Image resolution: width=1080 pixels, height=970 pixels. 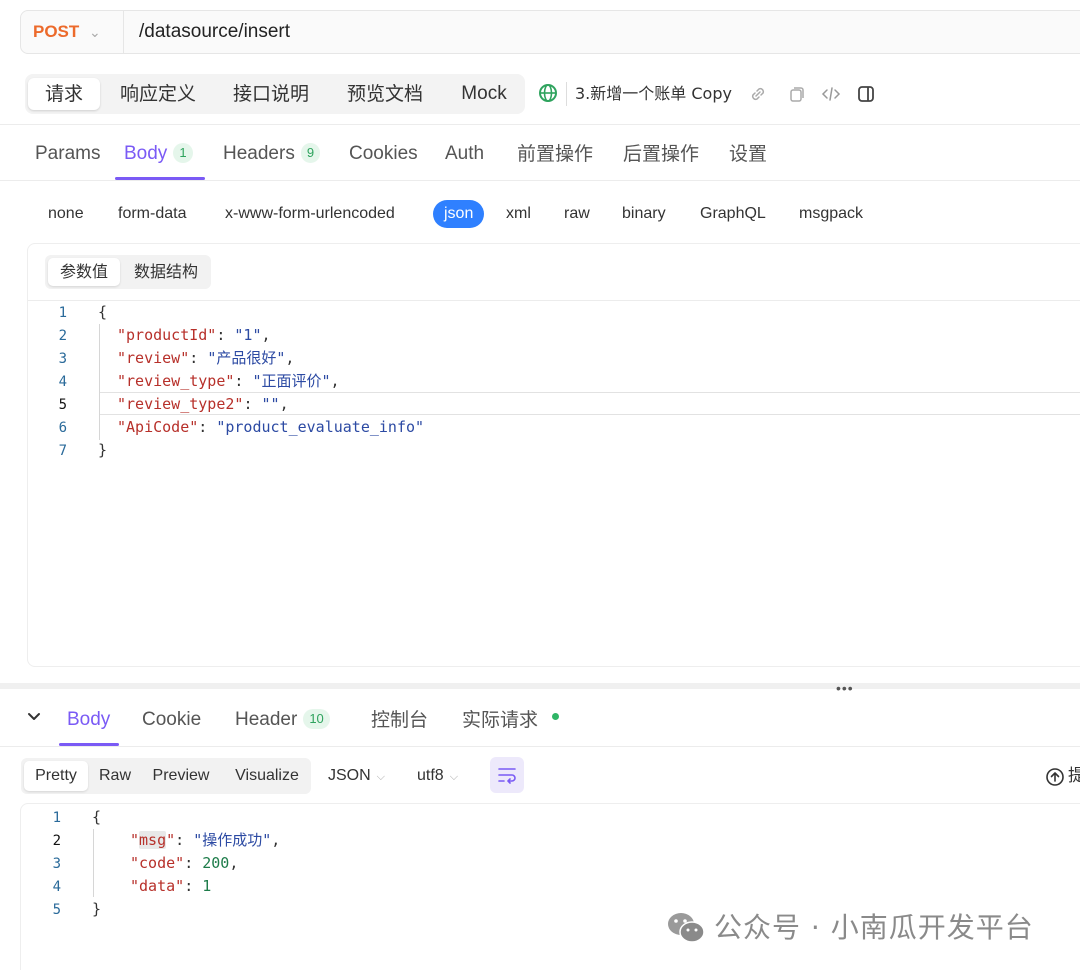 I want to click on line-number: 5, so click(x=62, y=405).